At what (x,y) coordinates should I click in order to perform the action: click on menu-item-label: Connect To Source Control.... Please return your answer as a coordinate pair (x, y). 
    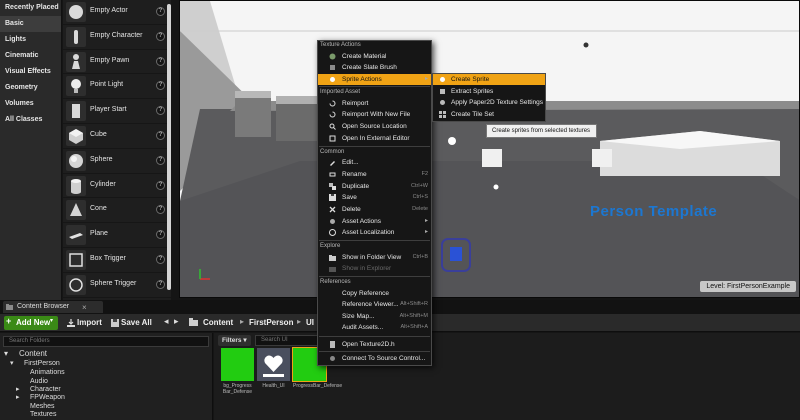
    Looking at the image, I should click on (384, 358).